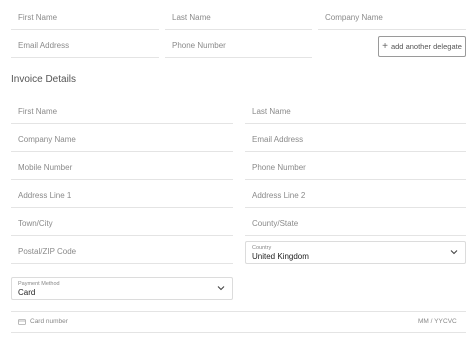 The height and width of the screenshot is (339, 474). I want to click on country-select: Country United Kingdom, so click(355, 252).